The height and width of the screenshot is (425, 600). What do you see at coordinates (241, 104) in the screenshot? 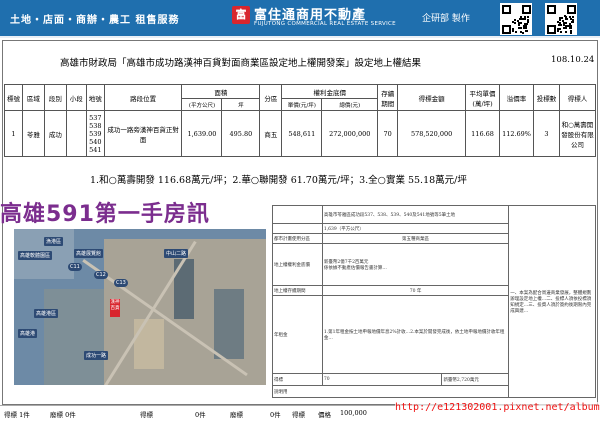
I see `col-header-area-ping: 坪` at bounding box center [241, 104].